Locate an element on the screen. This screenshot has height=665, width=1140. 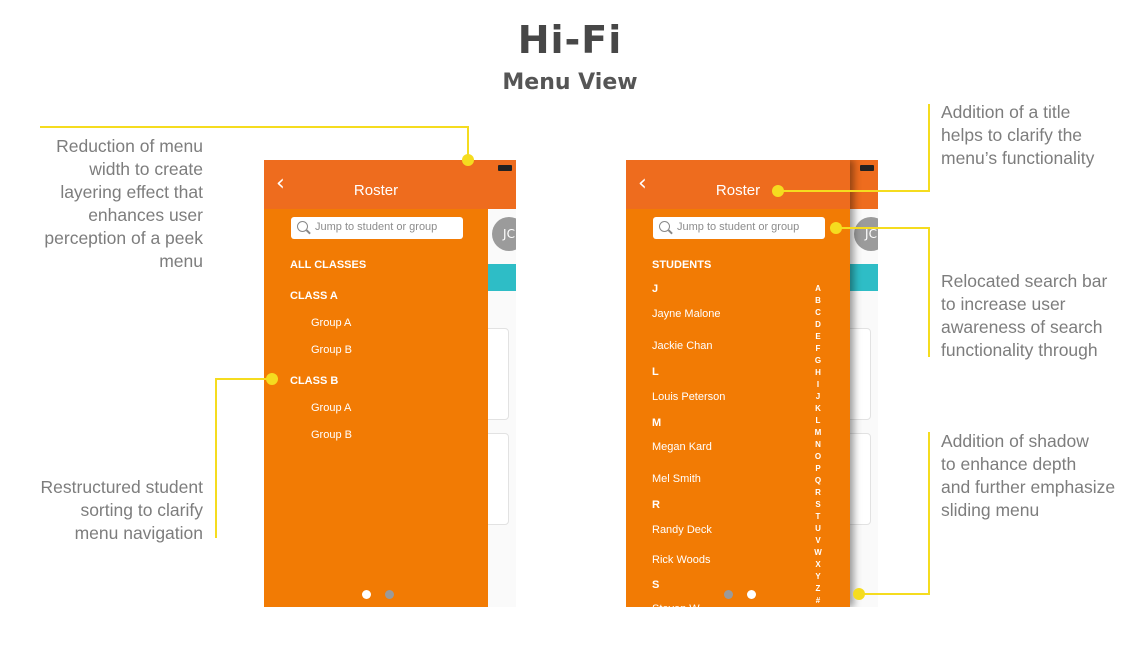
annotation-line: Addition of shadow is located at coordinates (1015, 441).